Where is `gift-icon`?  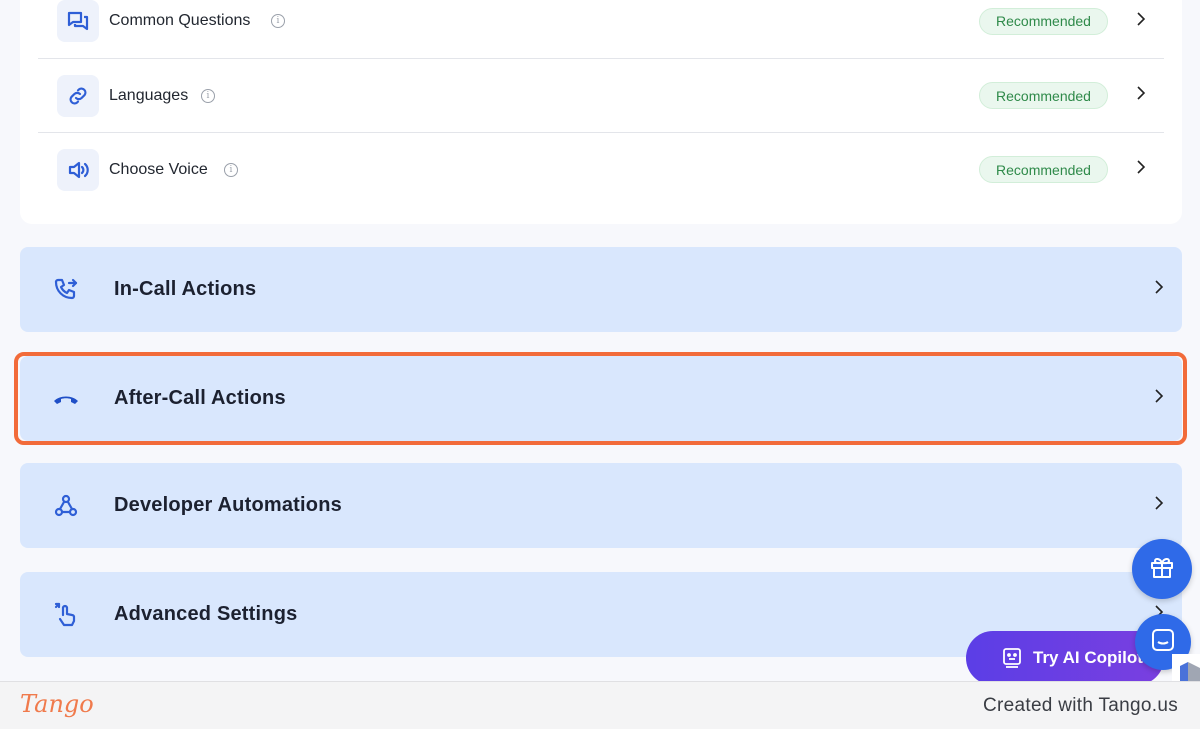
gift-icon is located at coordinates (1162, 569).